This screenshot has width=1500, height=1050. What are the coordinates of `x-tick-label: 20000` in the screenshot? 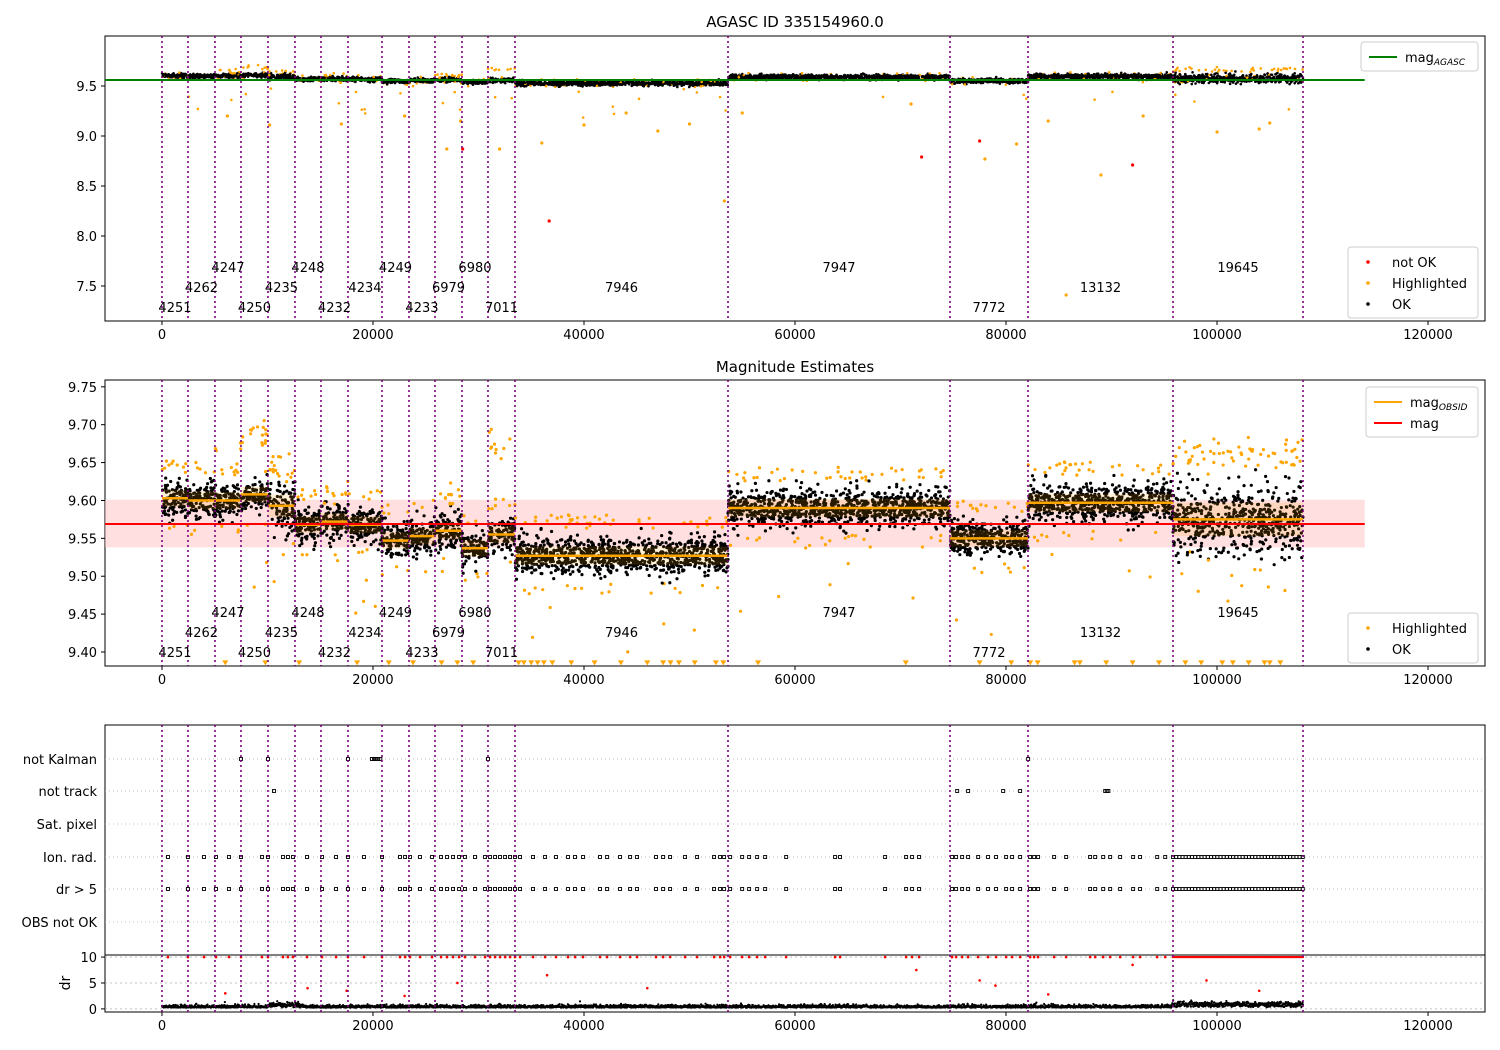 It's located at (372, 335).